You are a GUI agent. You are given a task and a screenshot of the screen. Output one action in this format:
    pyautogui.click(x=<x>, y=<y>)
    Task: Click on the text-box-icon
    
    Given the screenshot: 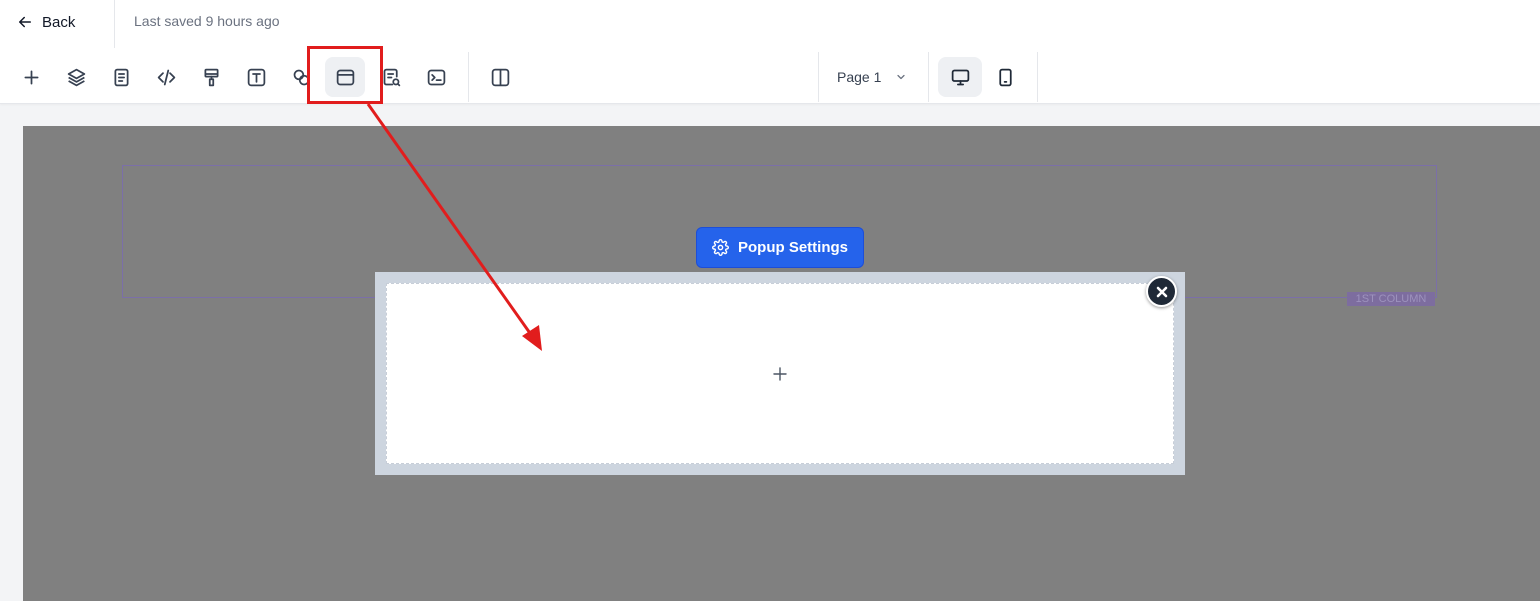 What is the action you would take?
    pyautogui.click(x=256, y=77)
    